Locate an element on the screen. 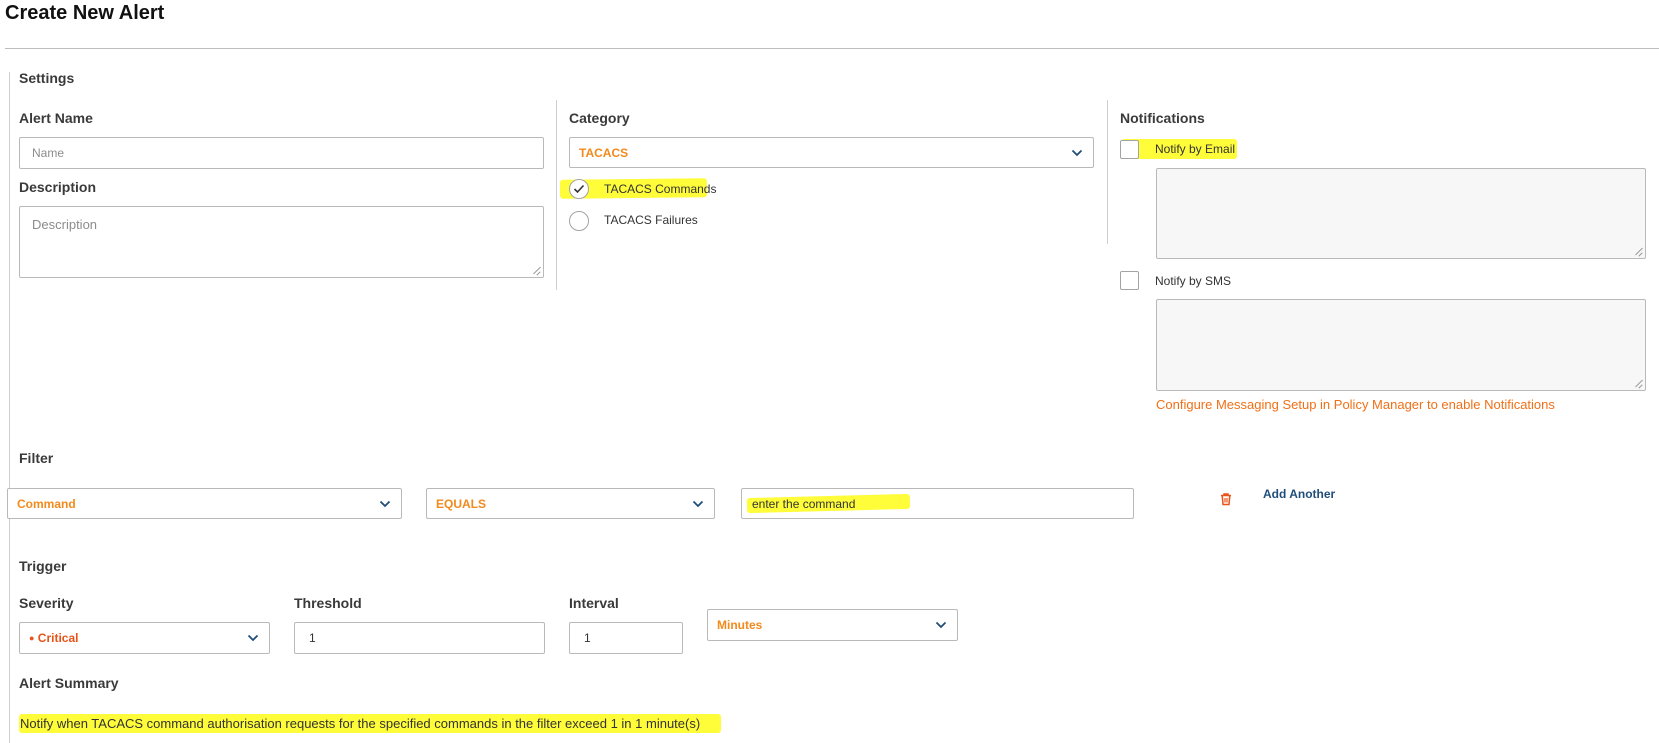  alert-summary-title: Alert Summary is located at coordinates (69, 683).